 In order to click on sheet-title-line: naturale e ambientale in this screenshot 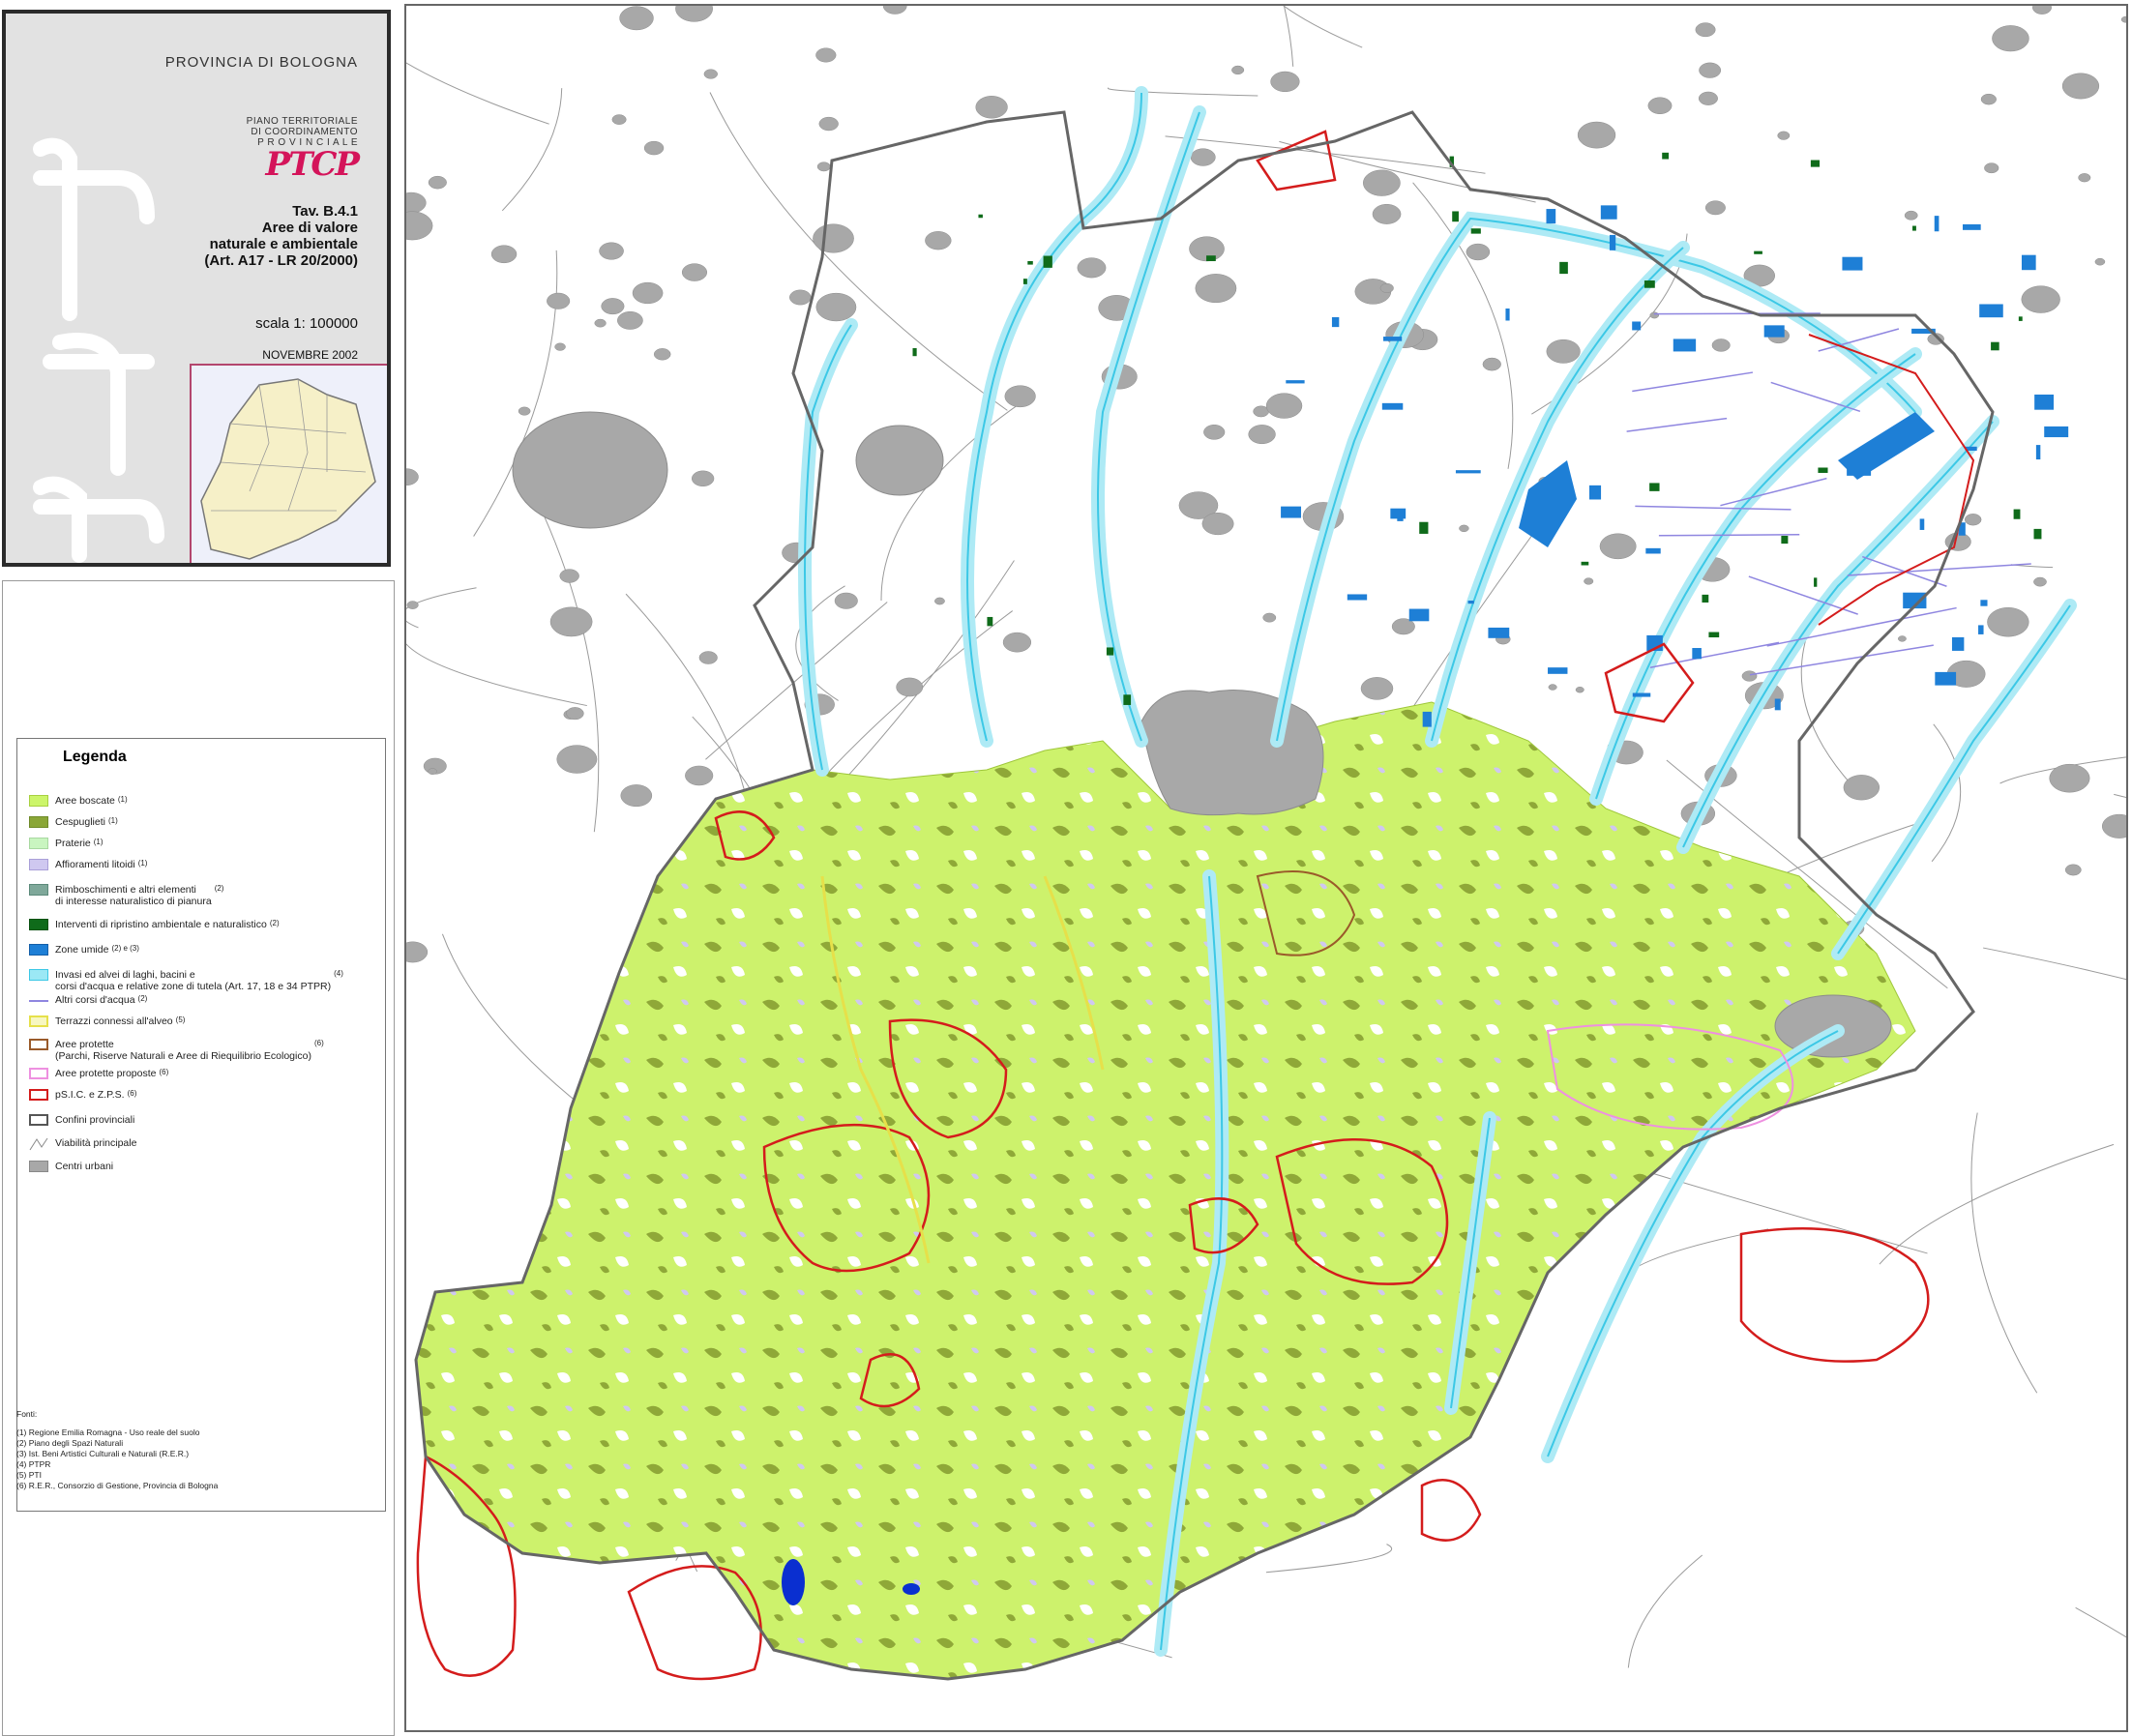, I will do `click(283, 244)`.